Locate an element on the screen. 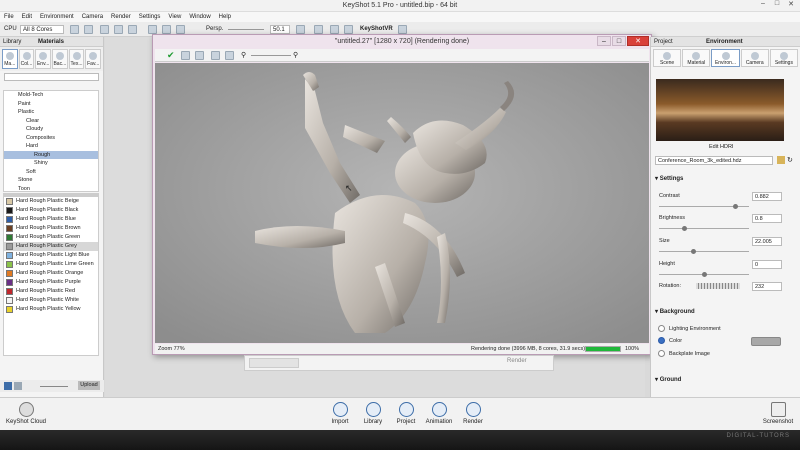 Image resolution: width=800 pixels, height=450 pixels. render-button: Render is located at coordinates (473, 413).